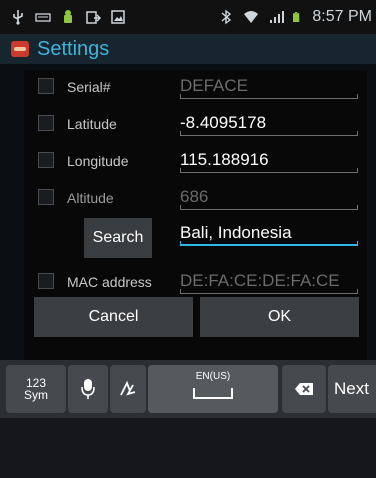  Describe the element at coordinates (188, 49) in the screenshot. I see `app-title-bar: Settings` at that location.